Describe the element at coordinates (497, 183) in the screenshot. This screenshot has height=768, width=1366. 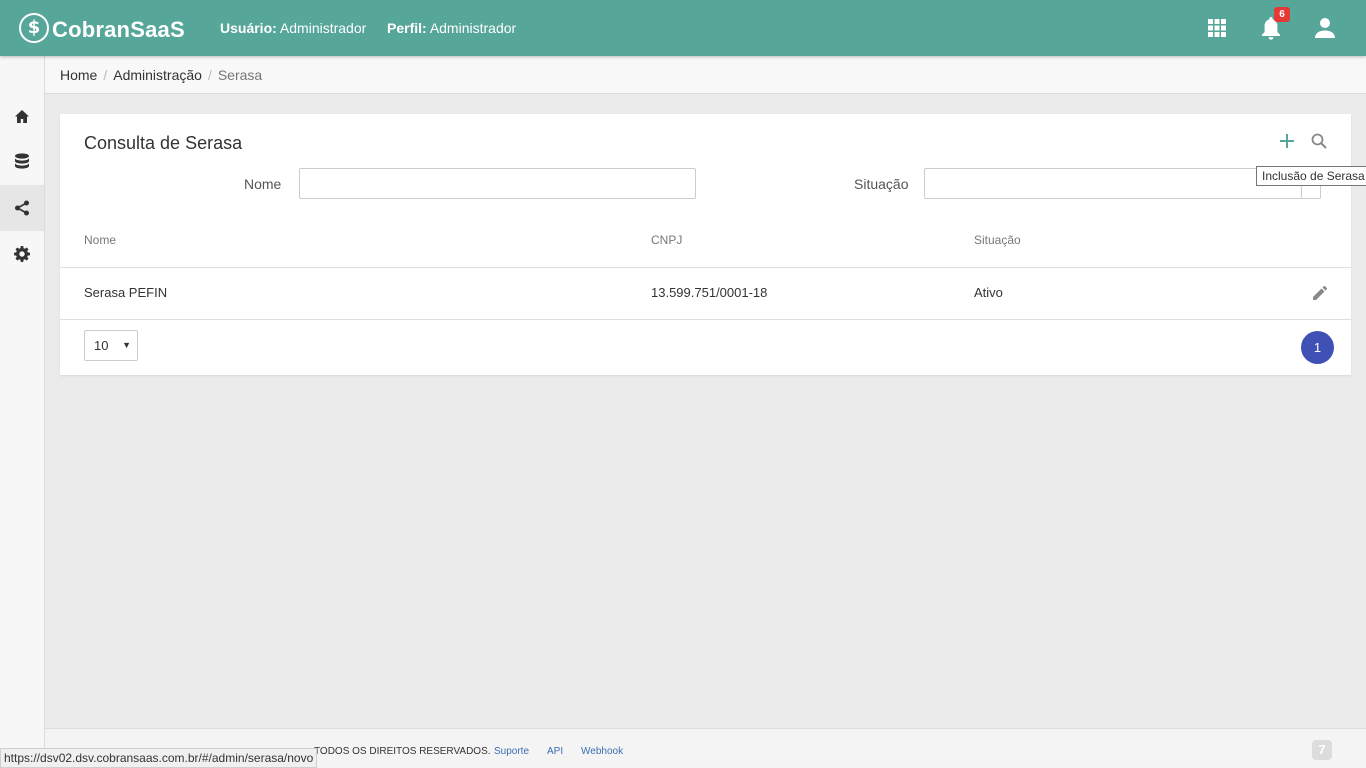
I see `nome-input` at that location.